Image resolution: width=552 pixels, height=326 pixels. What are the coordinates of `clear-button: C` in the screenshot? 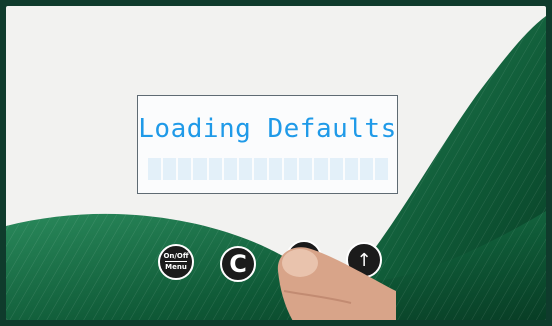 It's located at (238, 264).